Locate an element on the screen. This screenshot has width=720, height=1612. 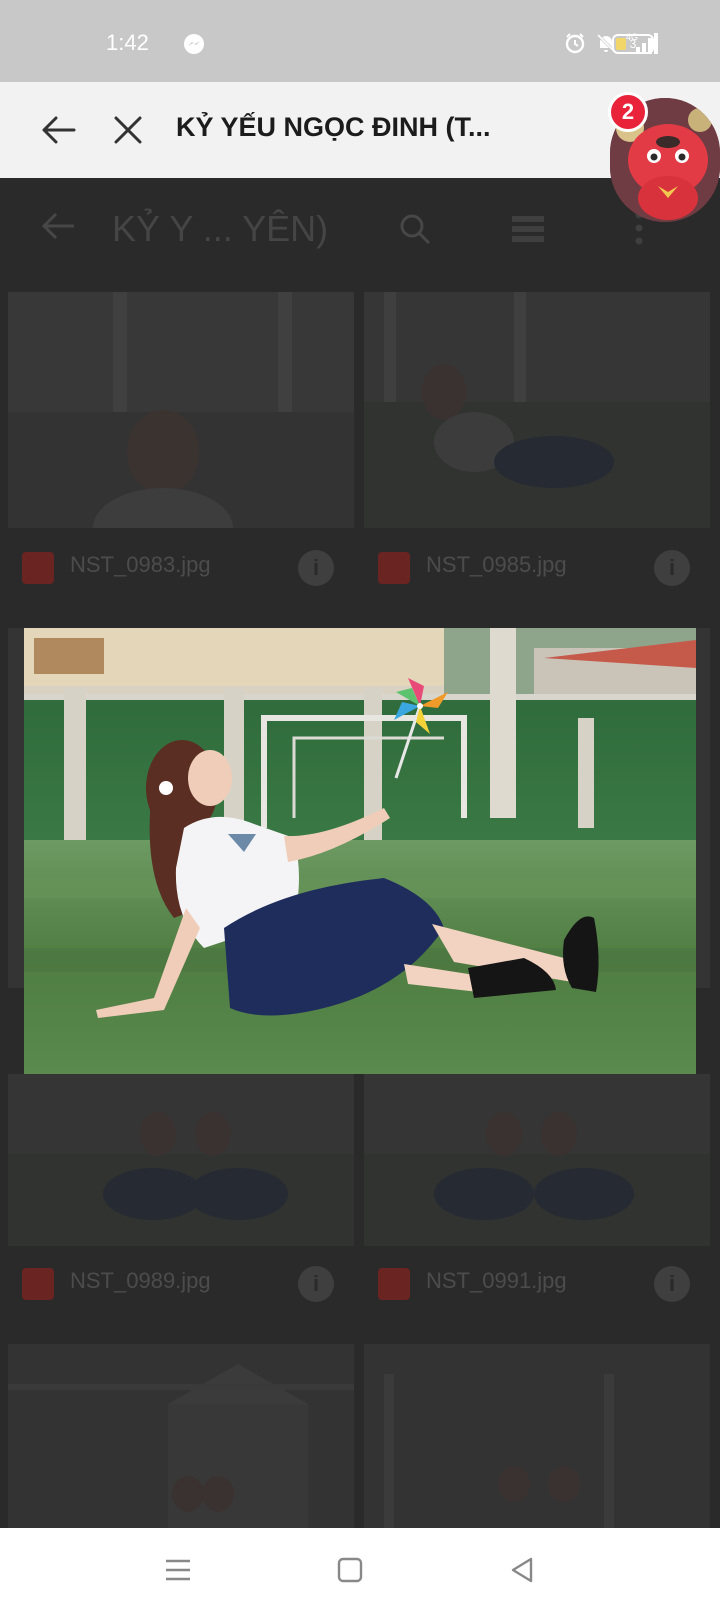
drive-list-view-button is located at coordinates (528, 231).